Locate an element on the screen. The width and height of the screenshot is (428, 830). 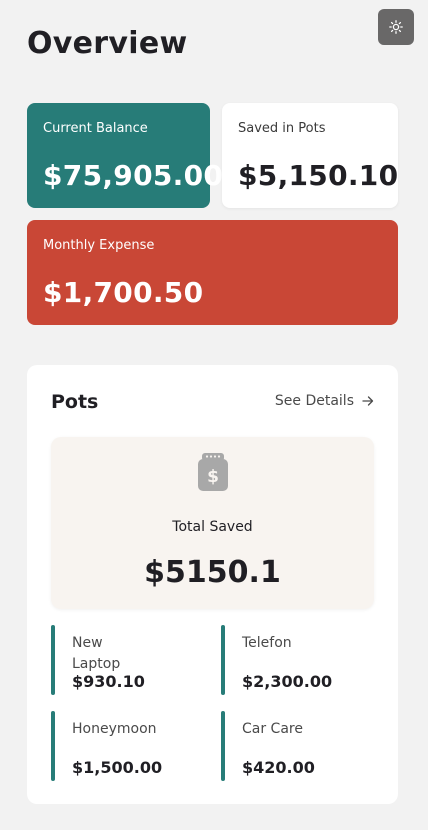
current-balance-card: Current Balance $75,905.00 is located at coordinates (125, 155).